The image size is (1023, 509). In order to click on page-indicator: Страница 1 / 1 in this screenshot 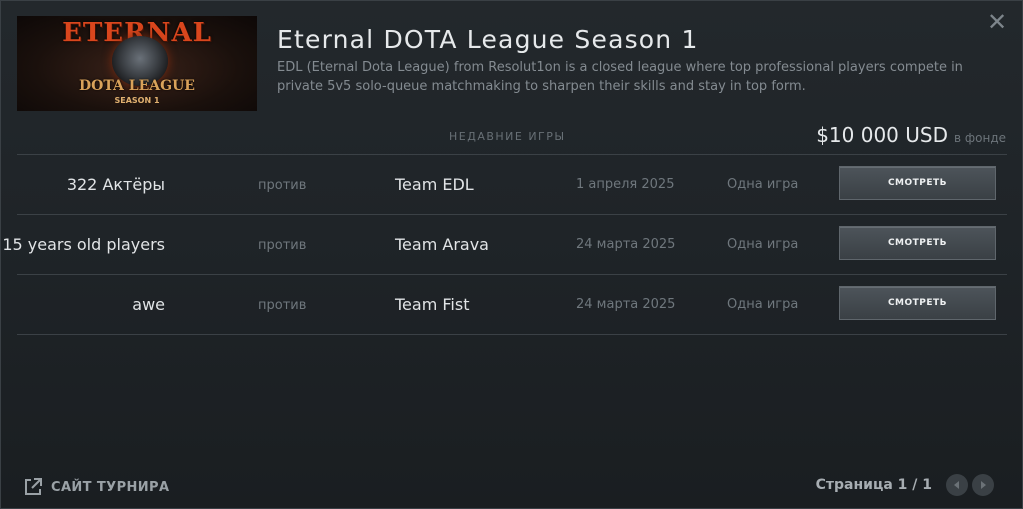, I will do `click(873, 485)`.